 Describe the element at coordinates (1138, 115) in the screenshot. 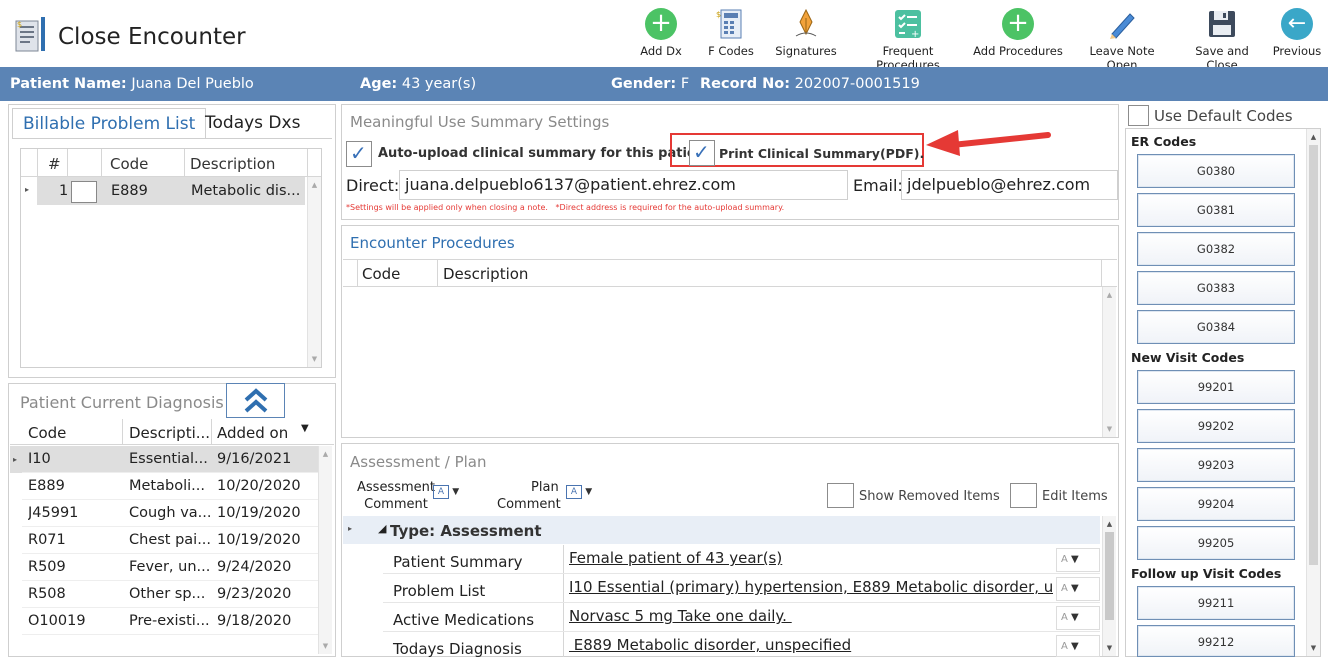

I see `use-default-codes-checkbox` at that location.